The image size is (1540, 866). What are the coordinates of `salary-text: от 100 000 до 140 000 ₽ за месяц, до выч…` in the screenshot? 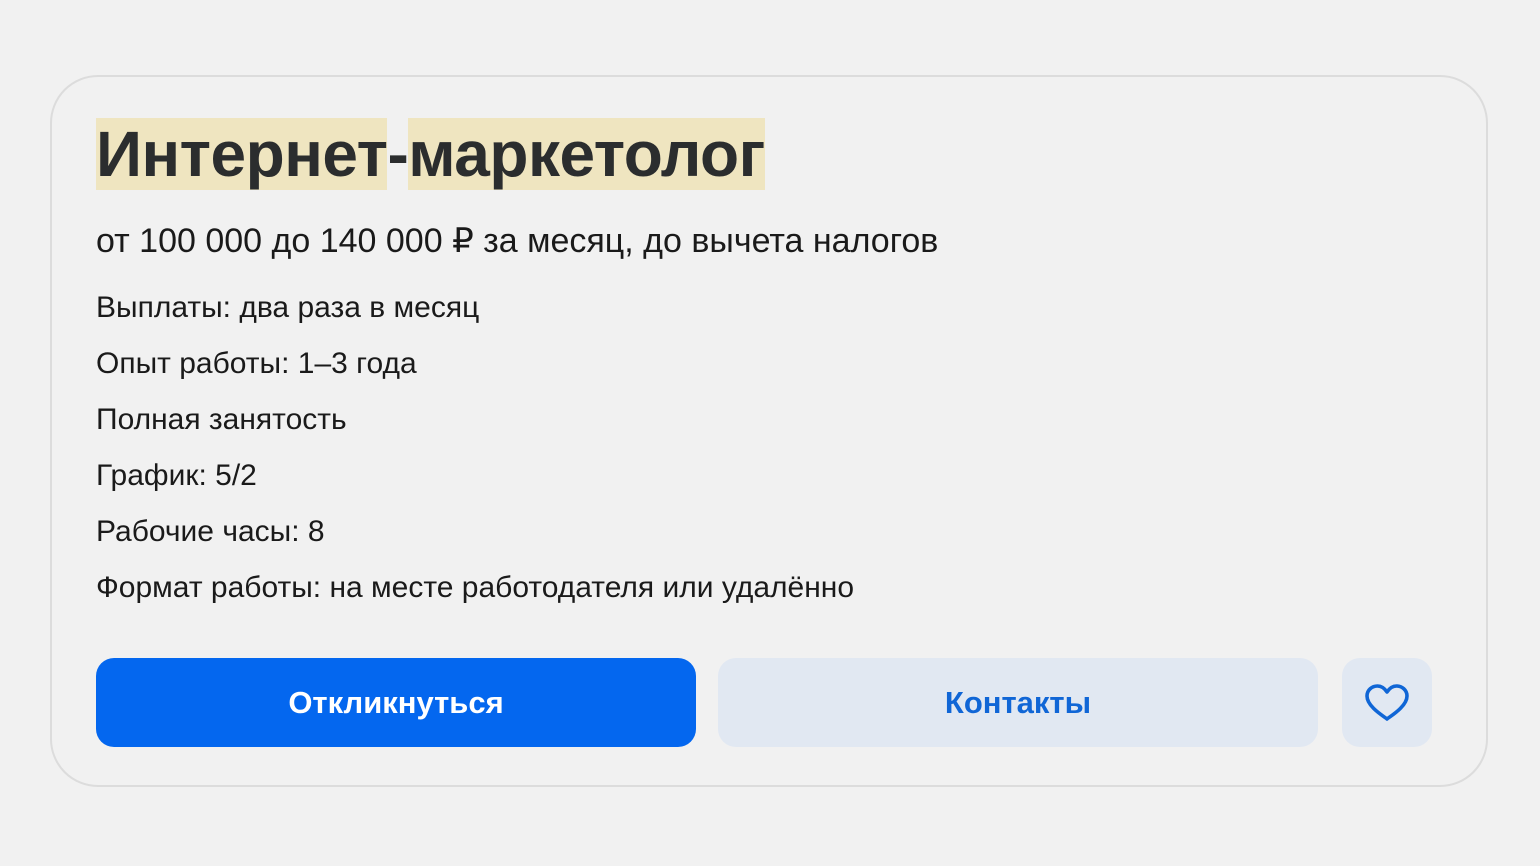 It's located at (517, 241).